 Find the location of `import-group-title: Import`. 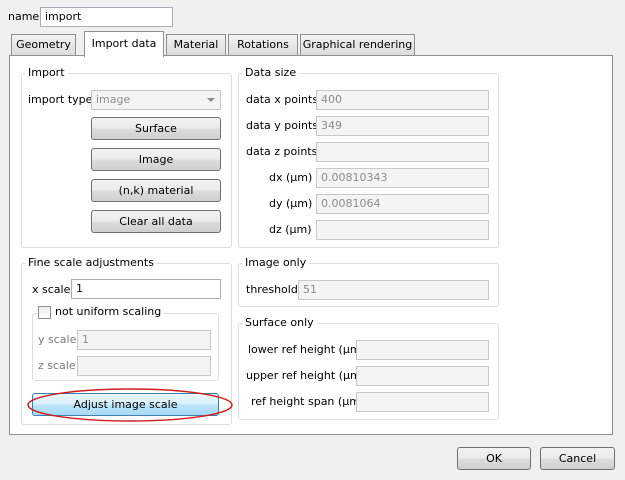

import-group-title: Import is located at coordinates (46, 73).